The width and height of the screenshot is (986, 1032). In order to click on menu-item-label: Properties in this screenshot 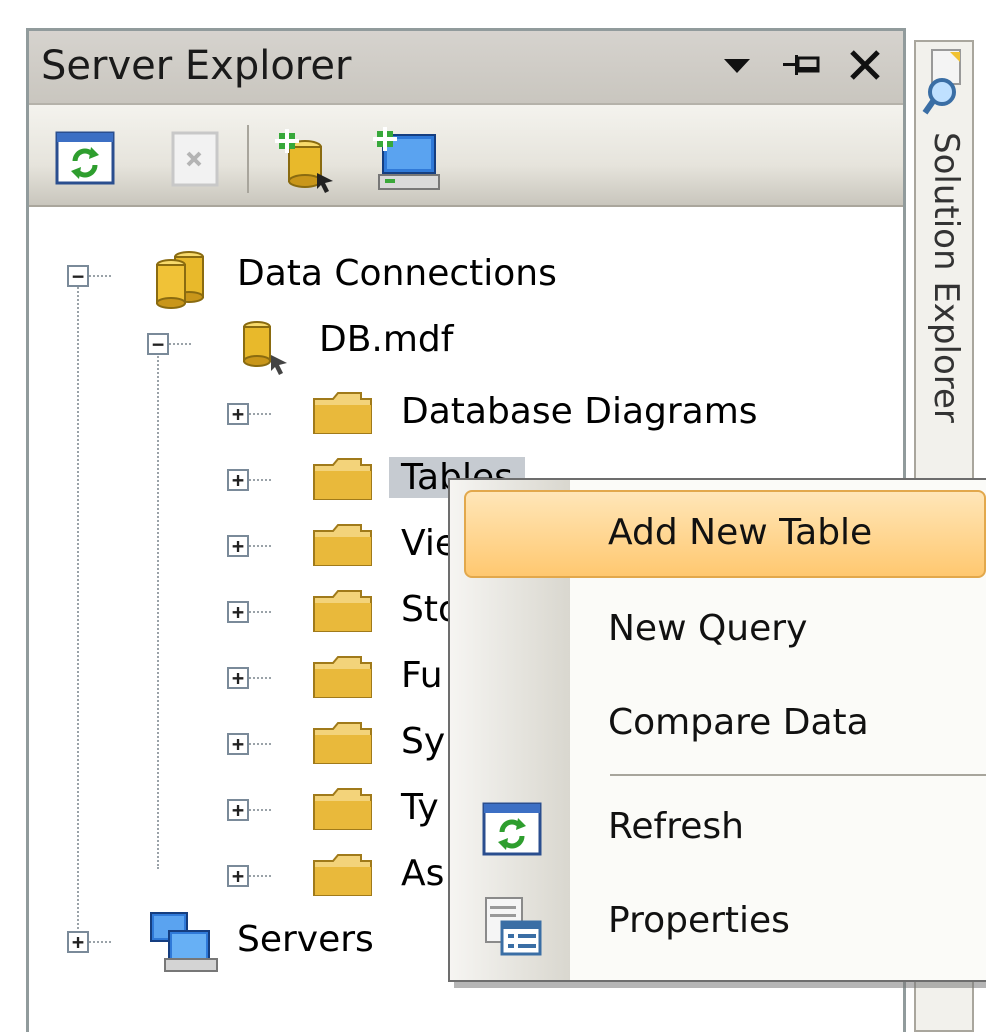, I will do `click(699, 920)`.